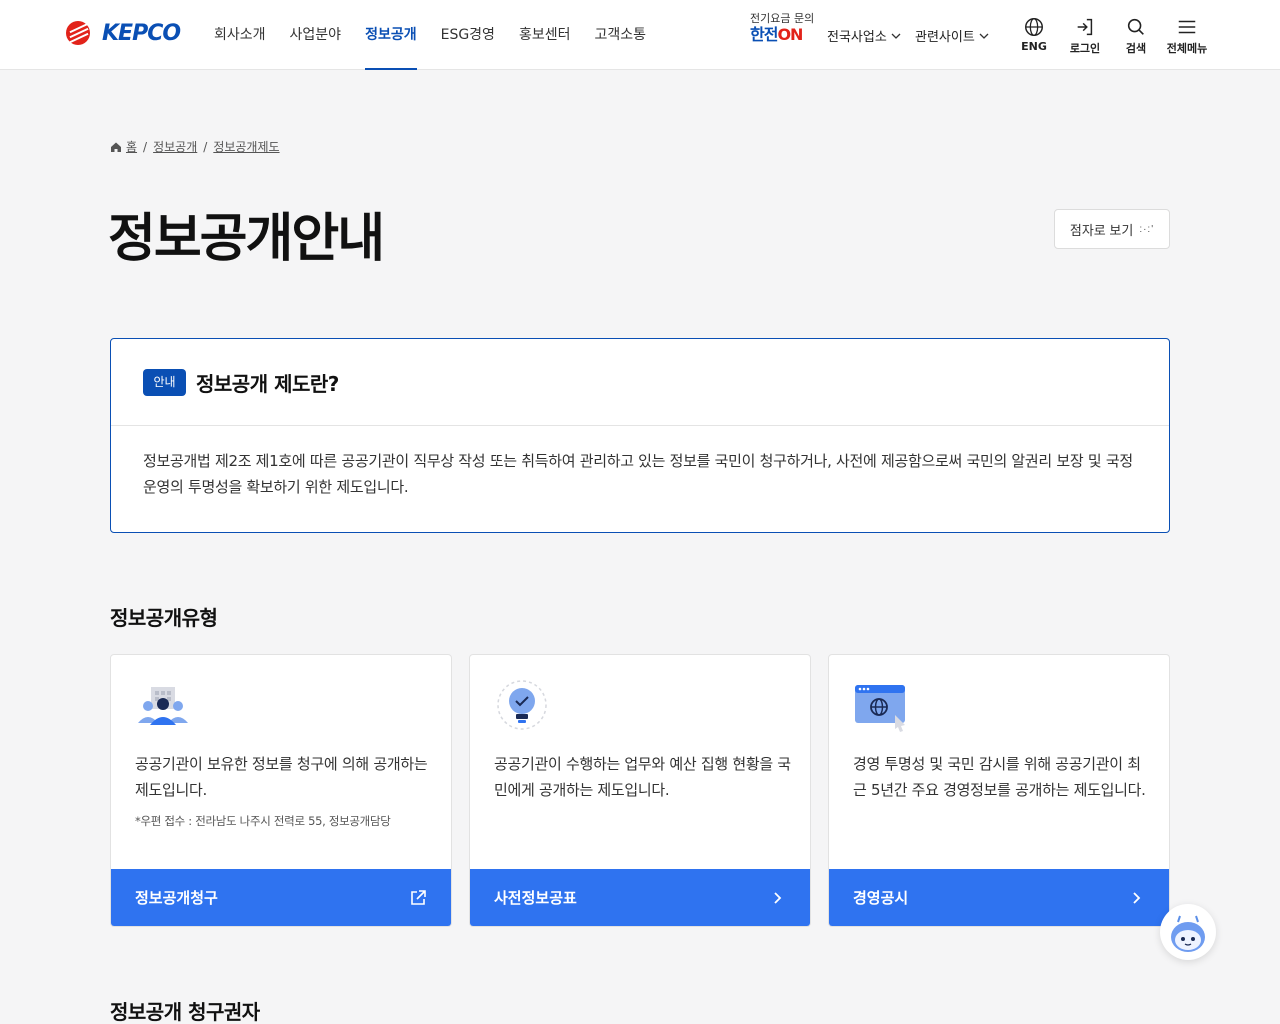  Describe the element at coordinates (418, 897) in the screenshot. I see `external-link-icon` at that location.